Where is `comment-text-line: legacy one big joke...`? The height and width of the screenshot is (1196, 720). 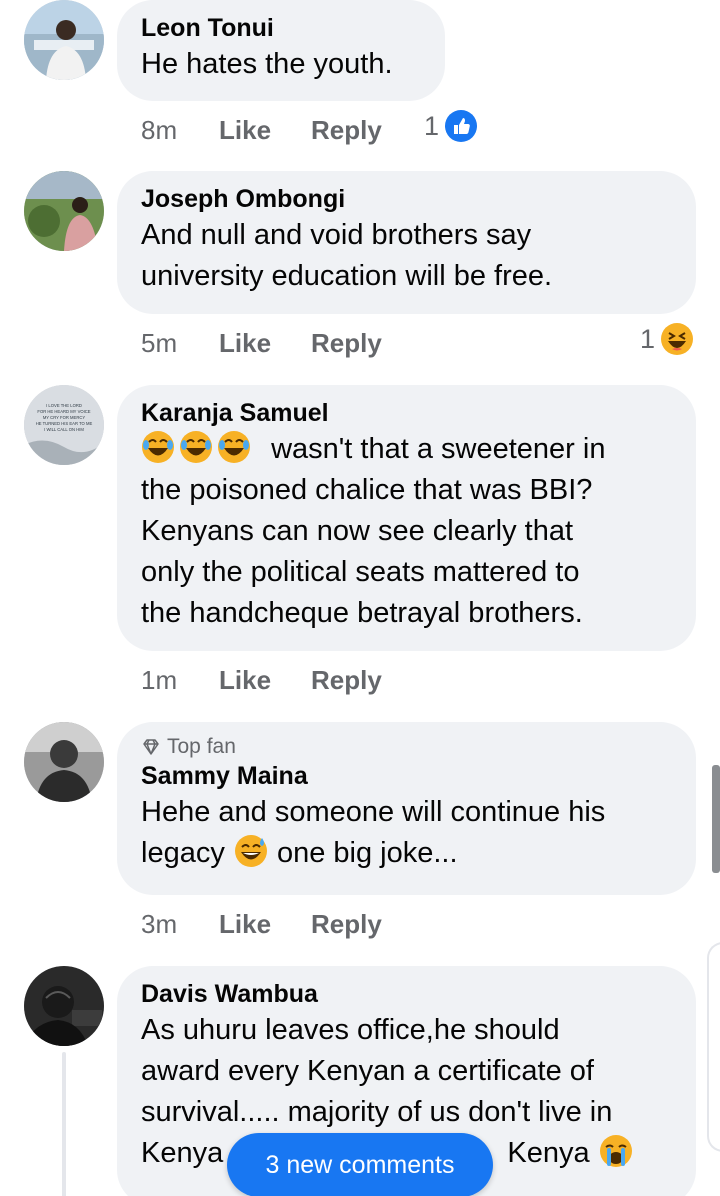 comment-text-line: legacy one big joke... is located at coordinates (406, 853).